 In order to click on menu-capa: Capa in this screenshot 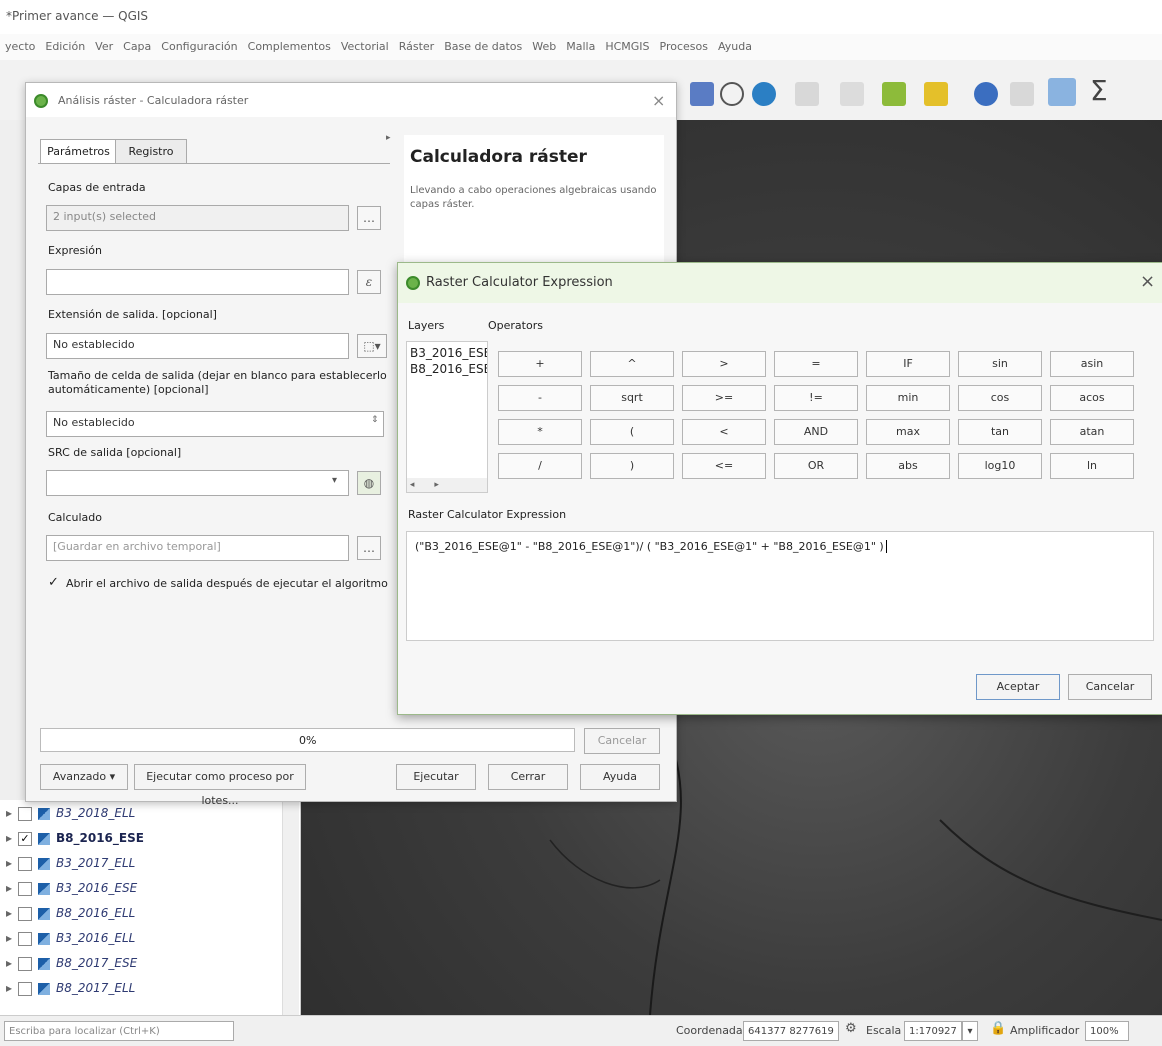, I will do `click(137, 43)`.